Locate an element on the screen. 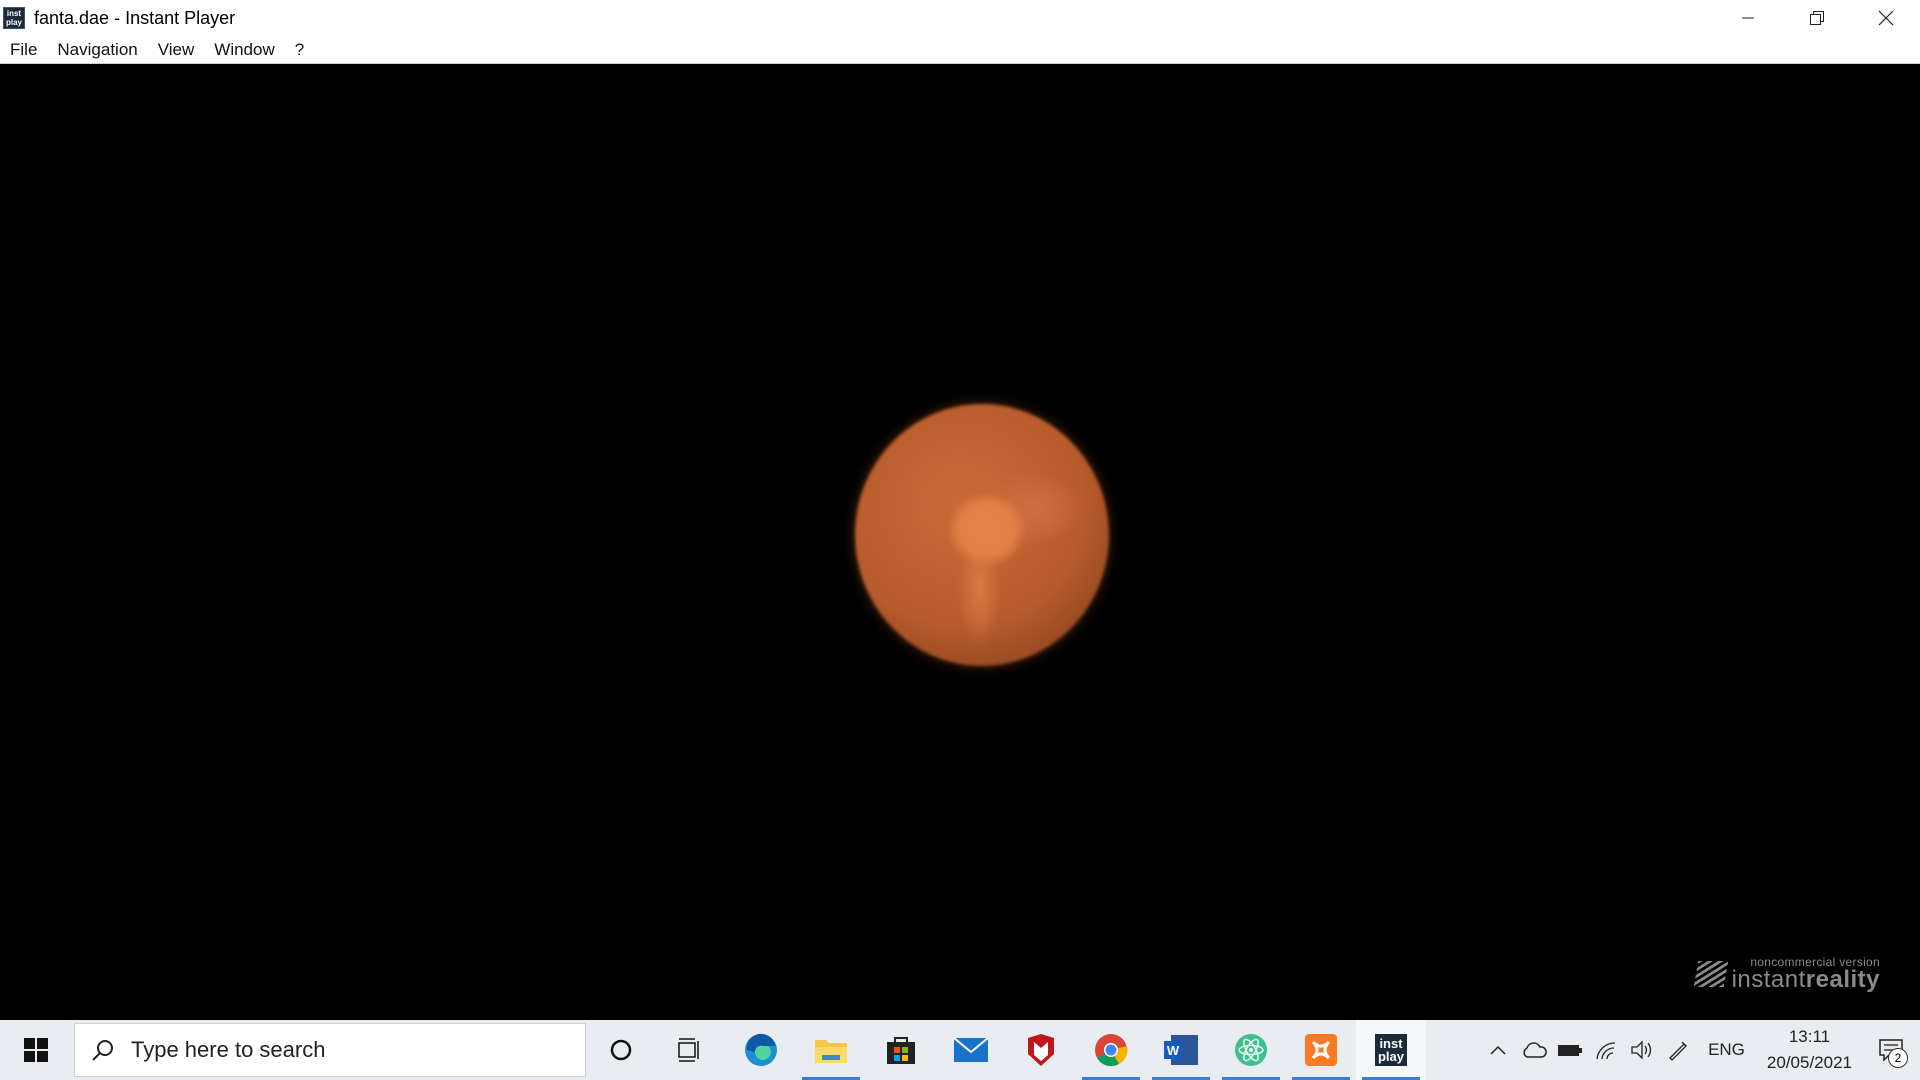 This screenshot has width=1920, height=1080. notification-count-badge: 2 is located at coordinates (1898, 1058).